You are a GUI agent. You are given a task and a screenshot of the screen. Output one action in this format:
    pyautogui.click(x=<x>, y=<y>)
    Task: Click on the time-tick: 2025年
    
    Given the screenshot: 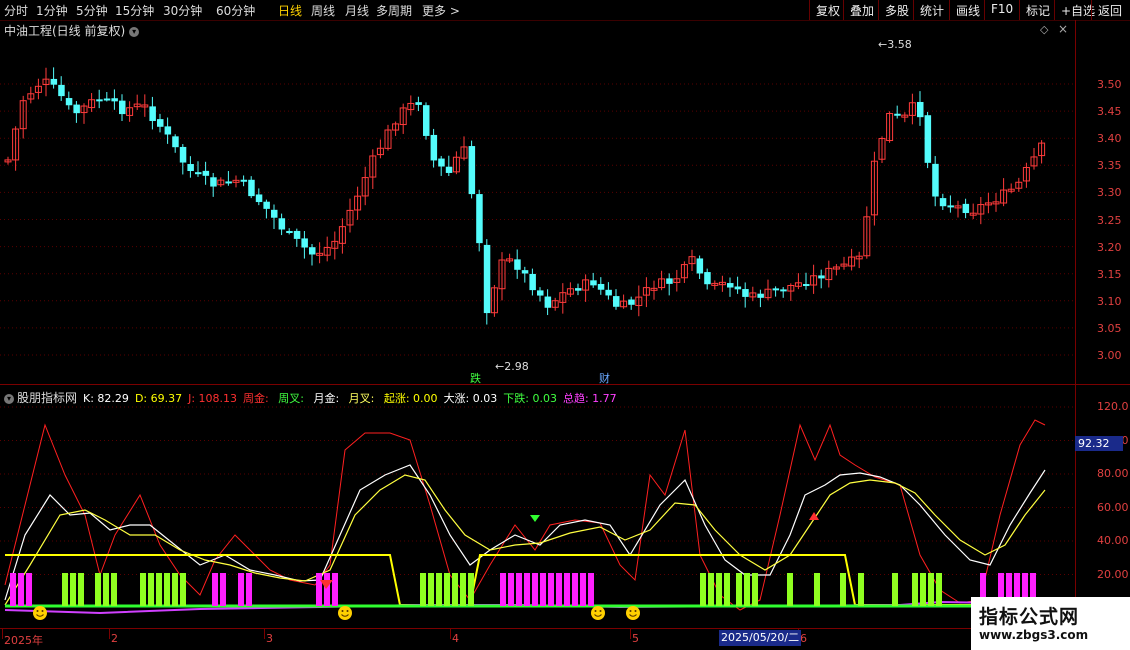 What is the action you would take?
    pyautogui.click(x=23, y=640)
    